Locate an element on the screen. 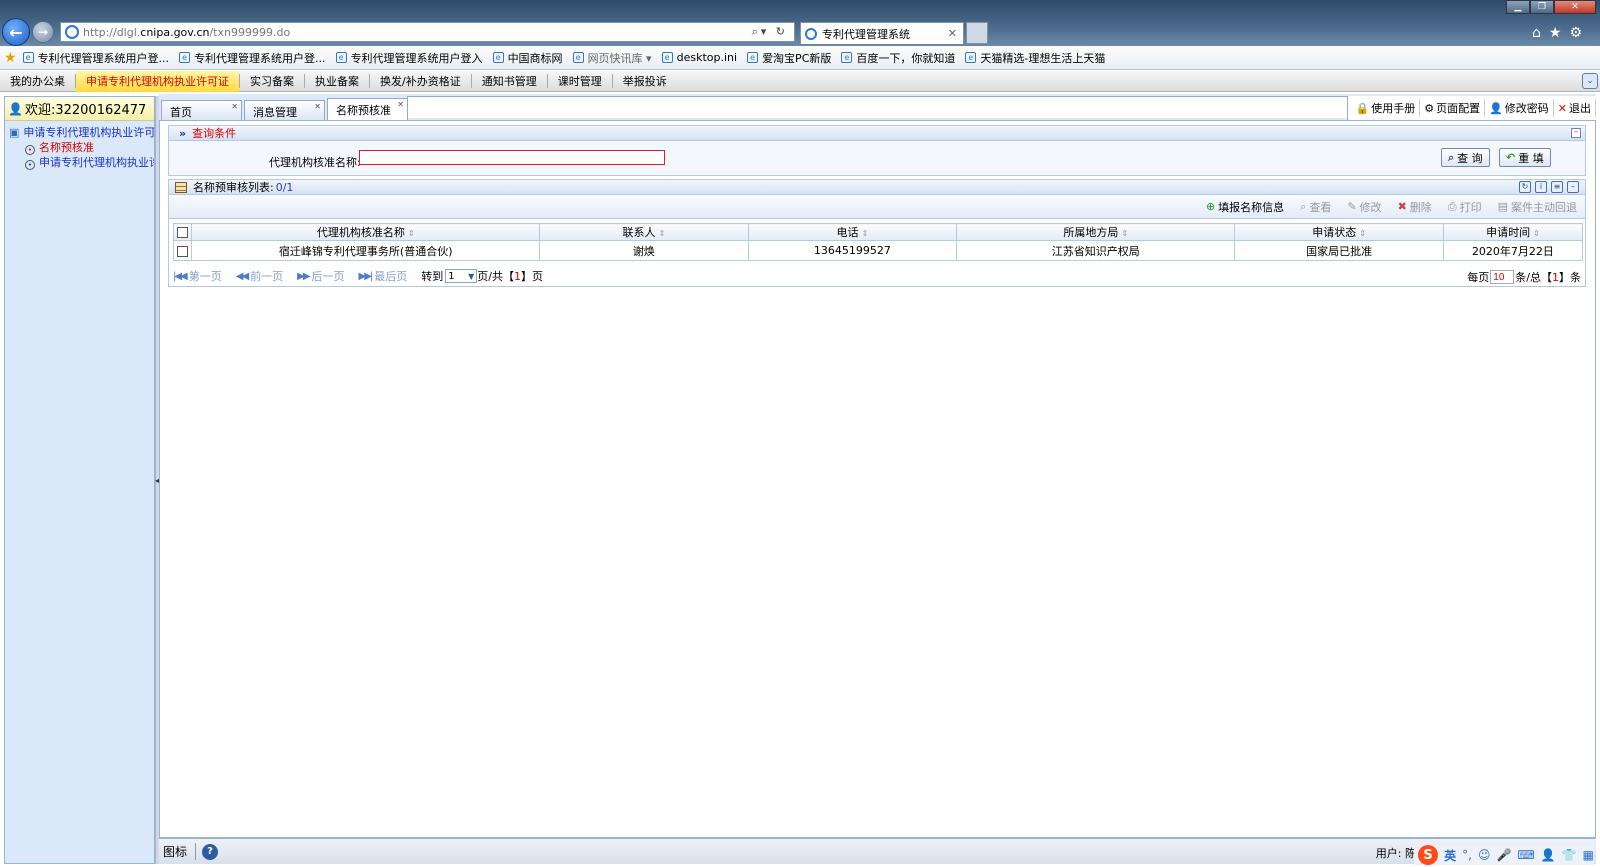 The height and width of the screenshot is (867, 1600). next-page-label: 后一页 is located at coordinates (328, 276).